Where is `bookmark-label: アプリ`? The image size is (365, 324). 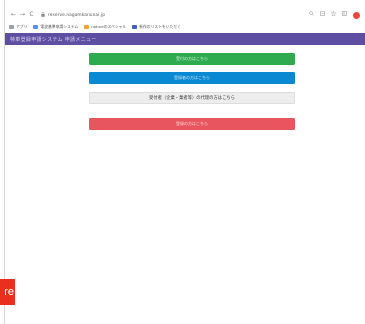
bookmark-label: アプリ is located at coordinates (22, 26).